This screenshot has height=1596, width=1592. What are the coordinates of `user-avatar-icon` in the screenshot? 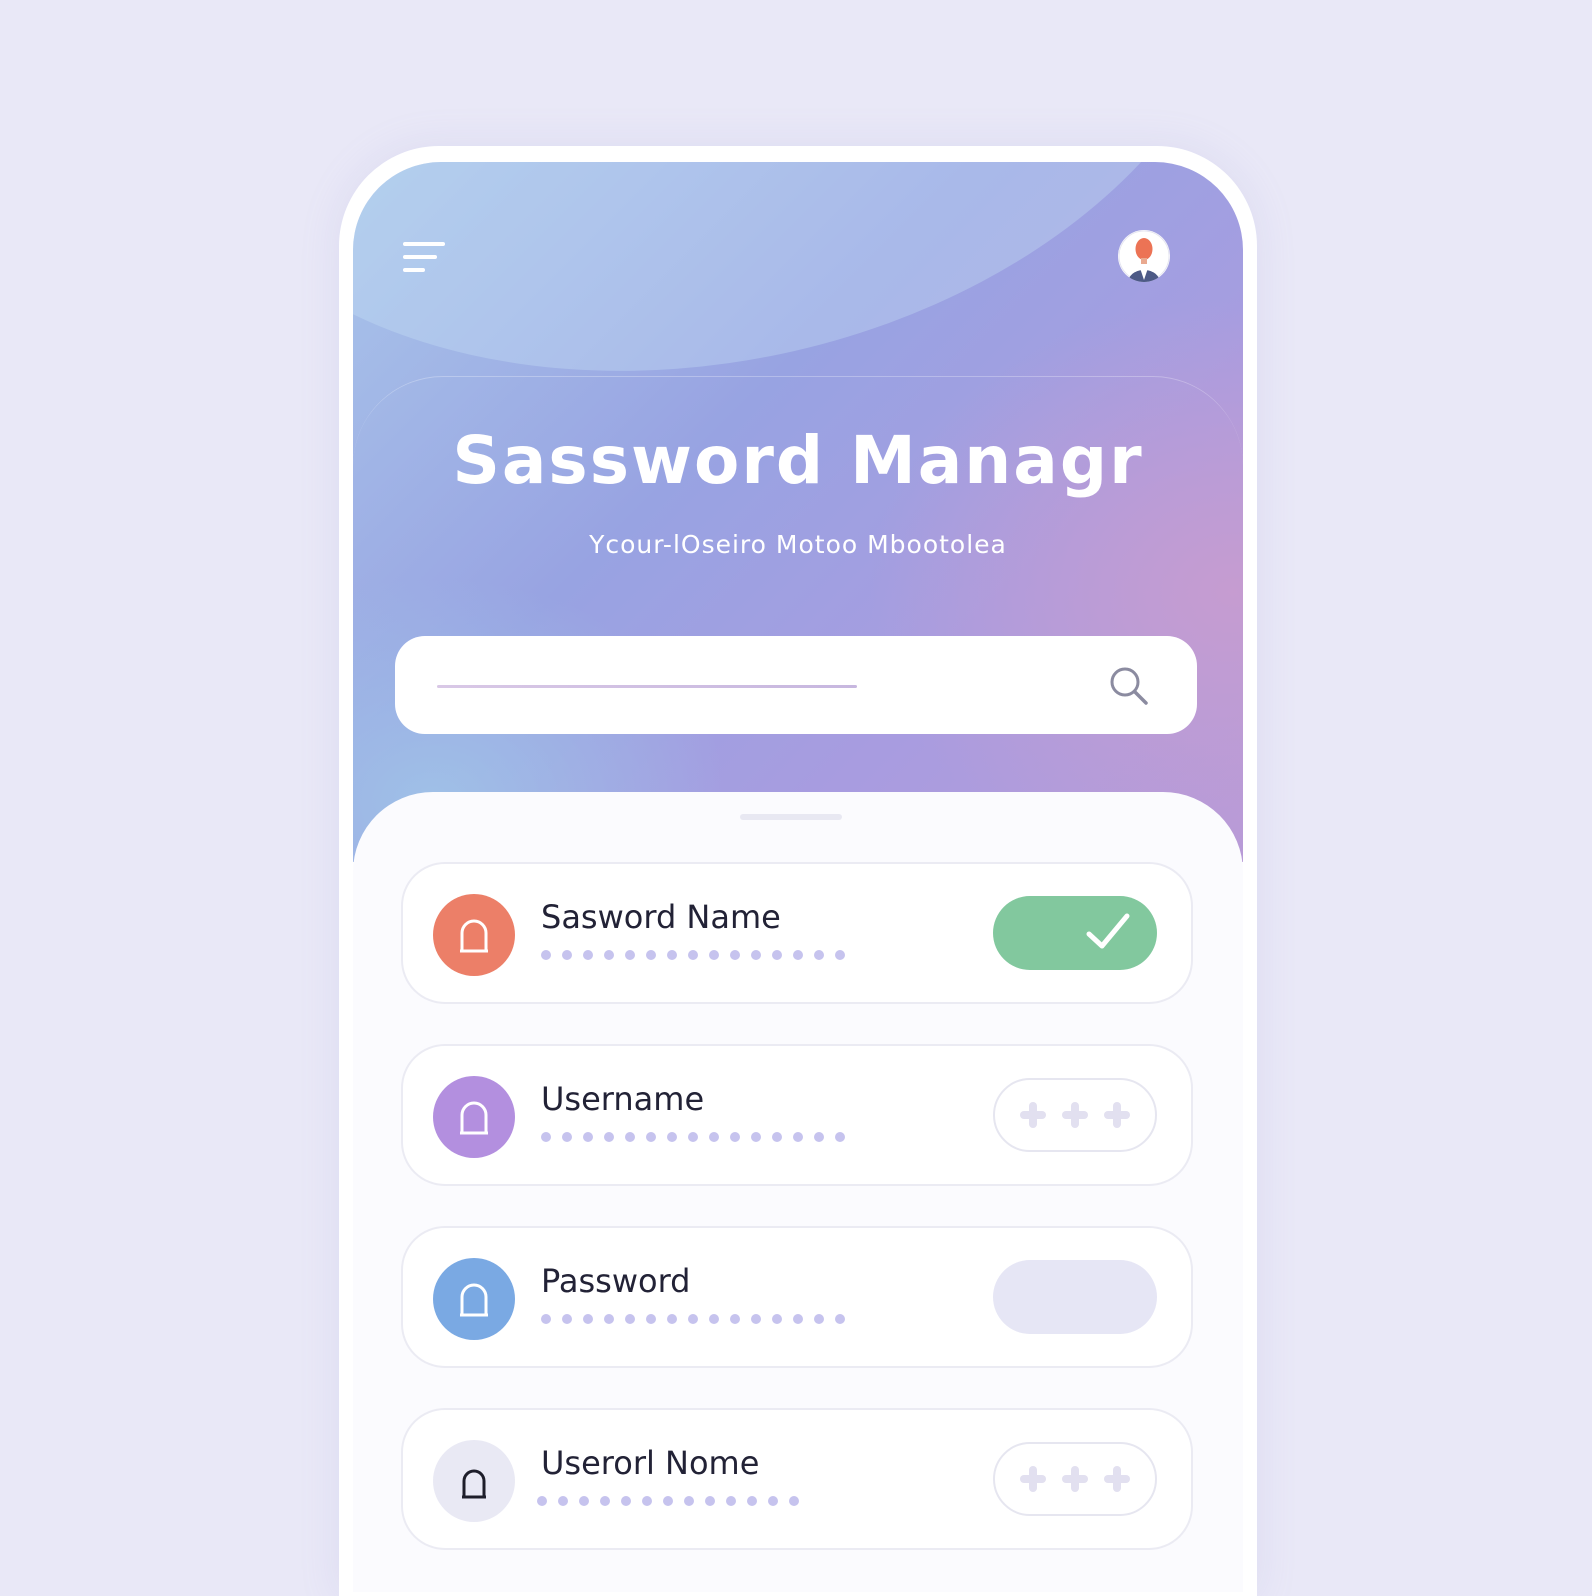 It's located at (1144, 256).